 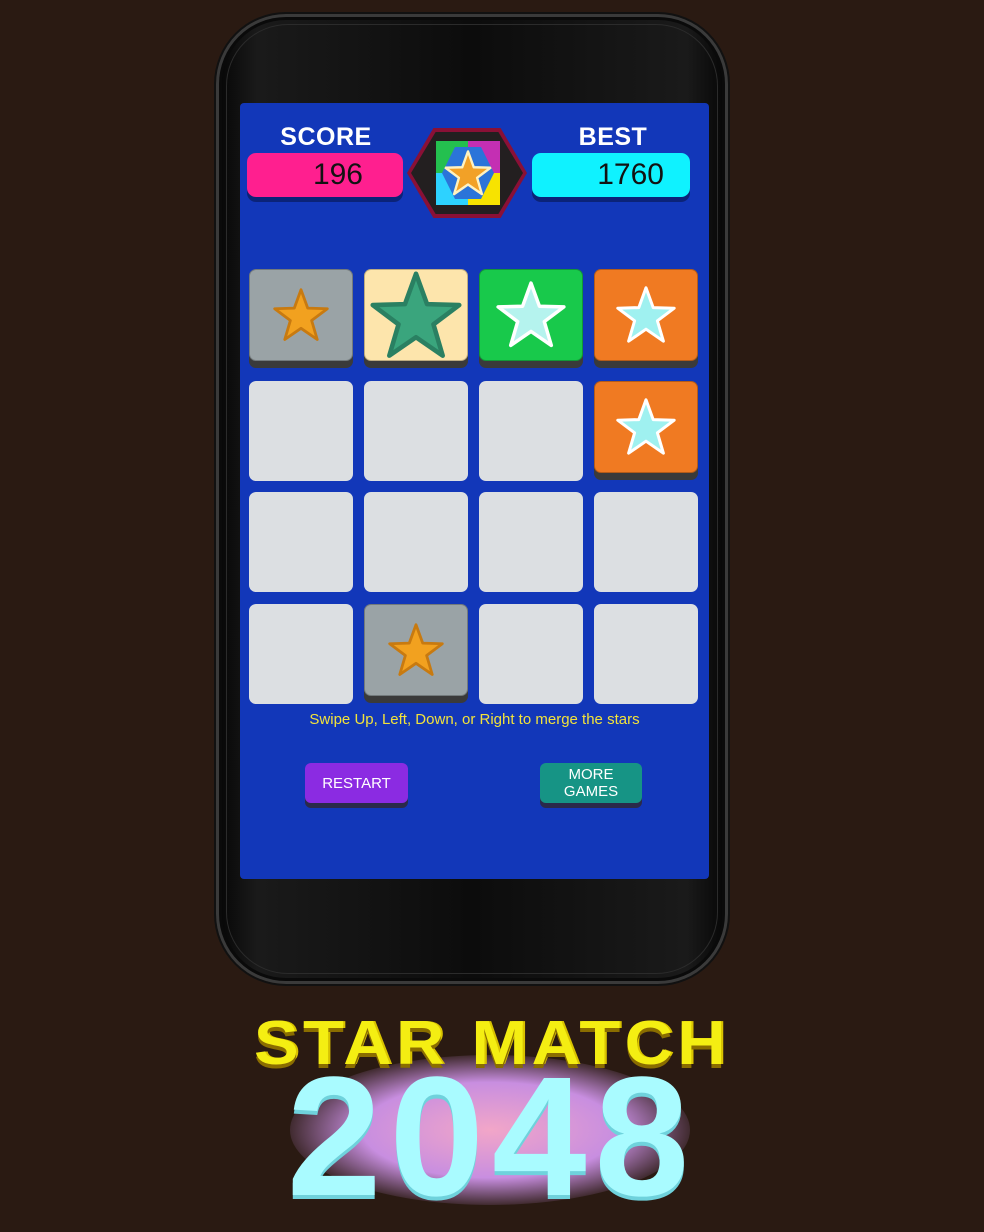 I want to click on restart-button: RESTART, so click(x=356, y=783).